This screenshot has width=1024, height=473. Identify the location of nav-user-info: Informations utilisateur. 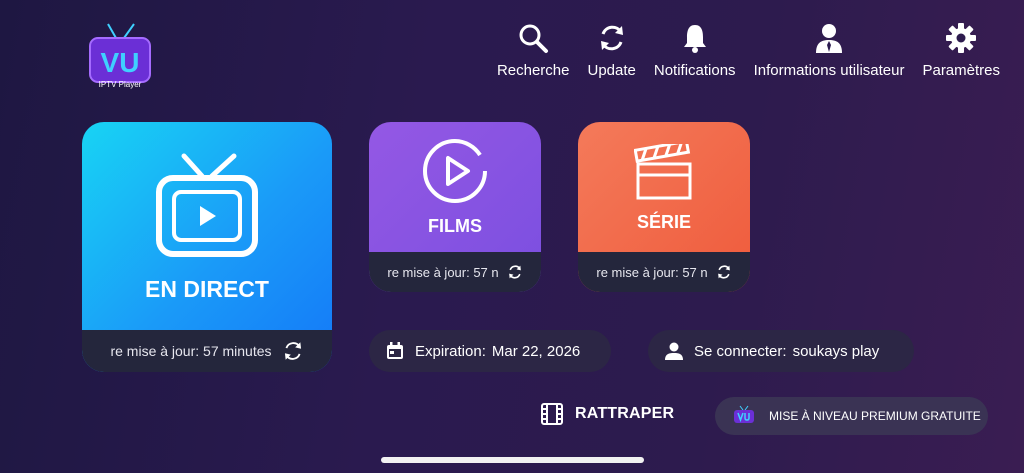
(829, 49).